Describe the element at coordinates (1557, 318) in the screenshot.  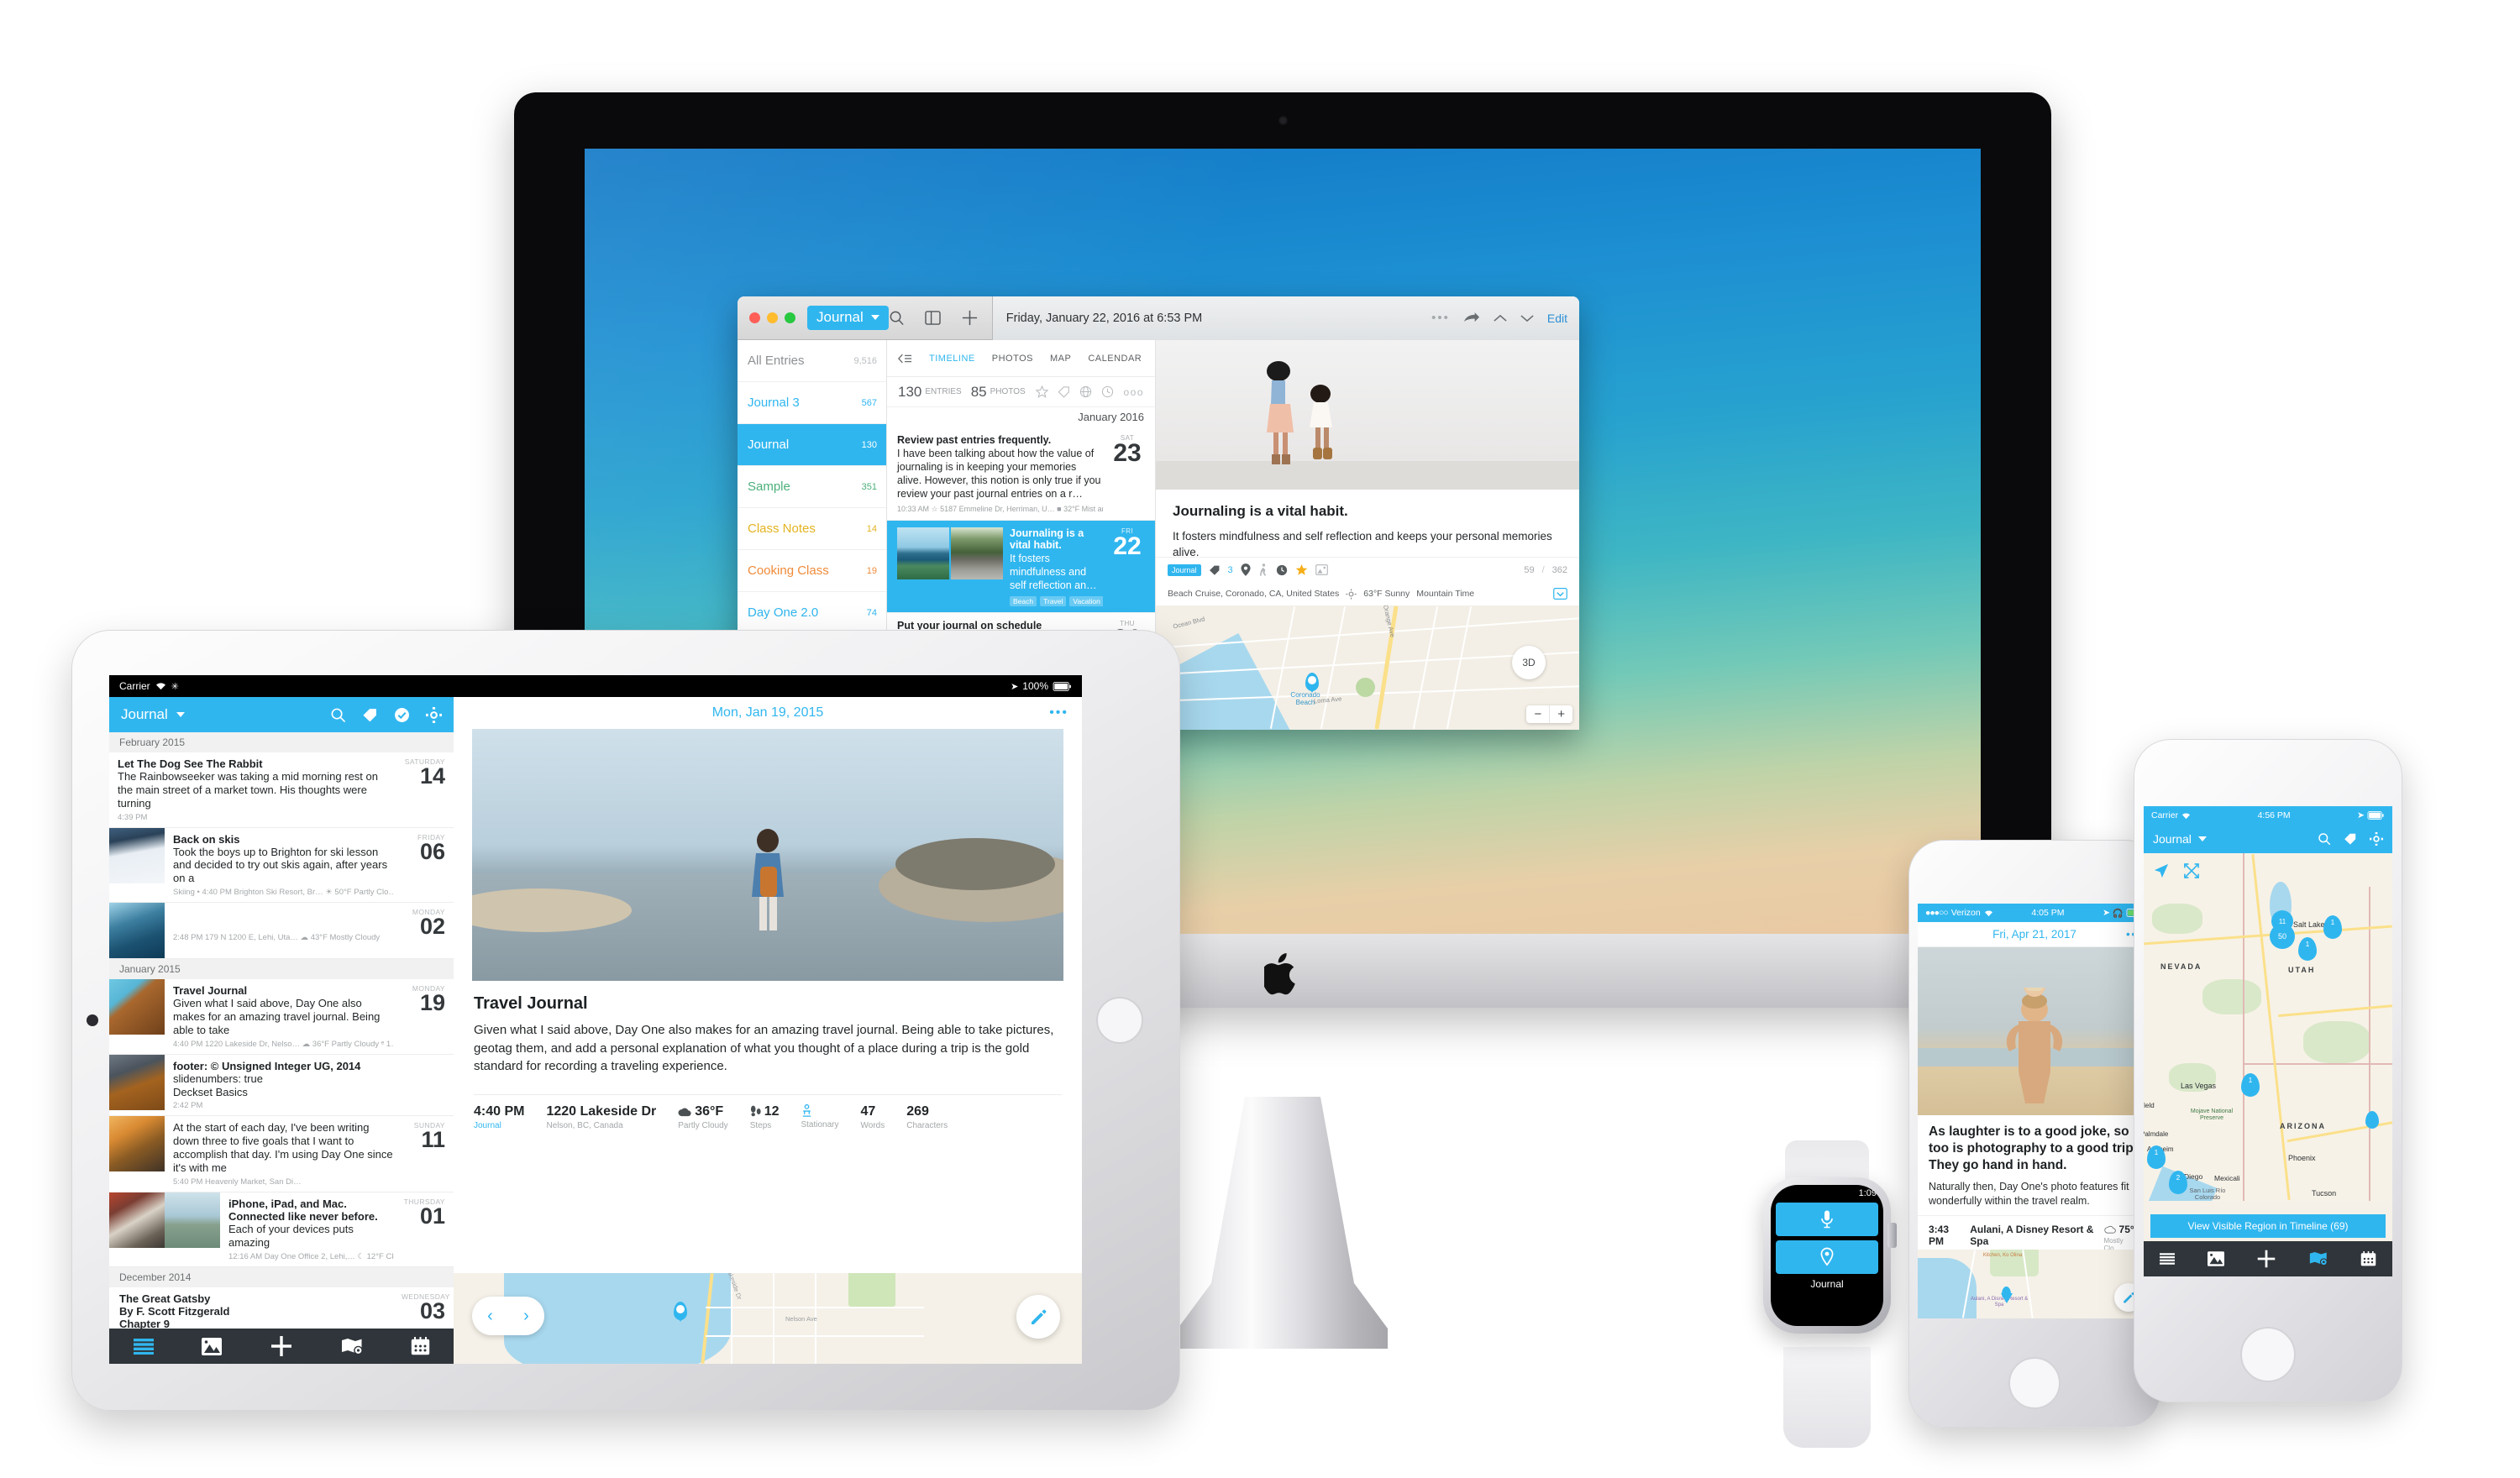
I see `edit-button: Edit` at that location.